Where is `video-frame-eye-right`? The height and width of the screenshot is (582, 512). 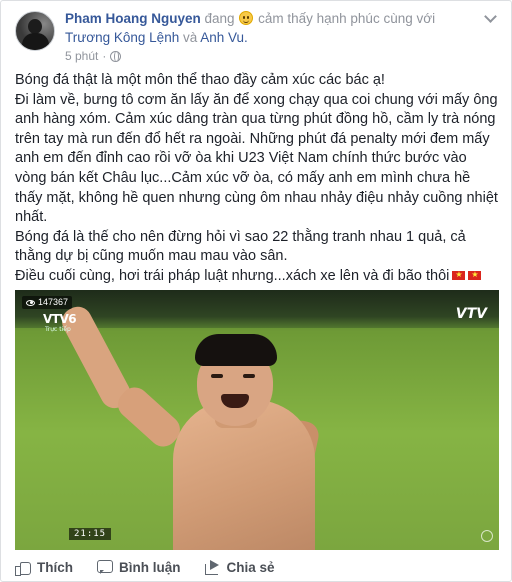 video-frame-eye-right is located at coordinates (249, 376).